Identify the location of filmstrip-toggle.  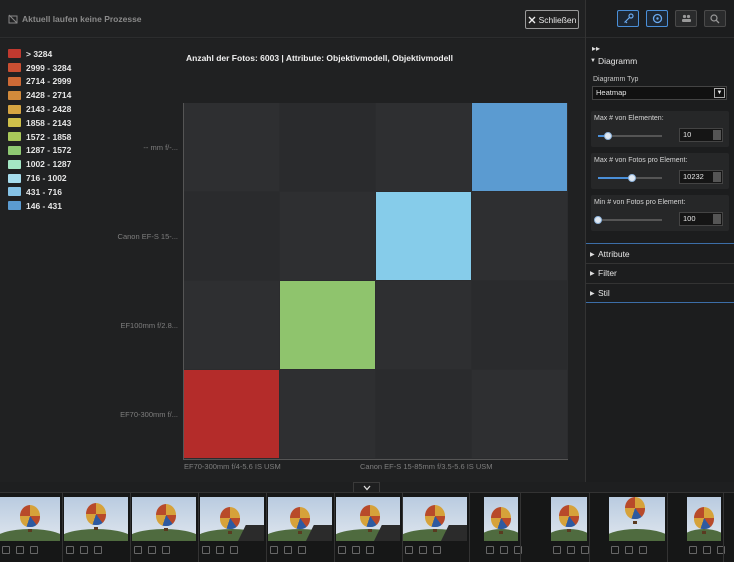
(366, 487).